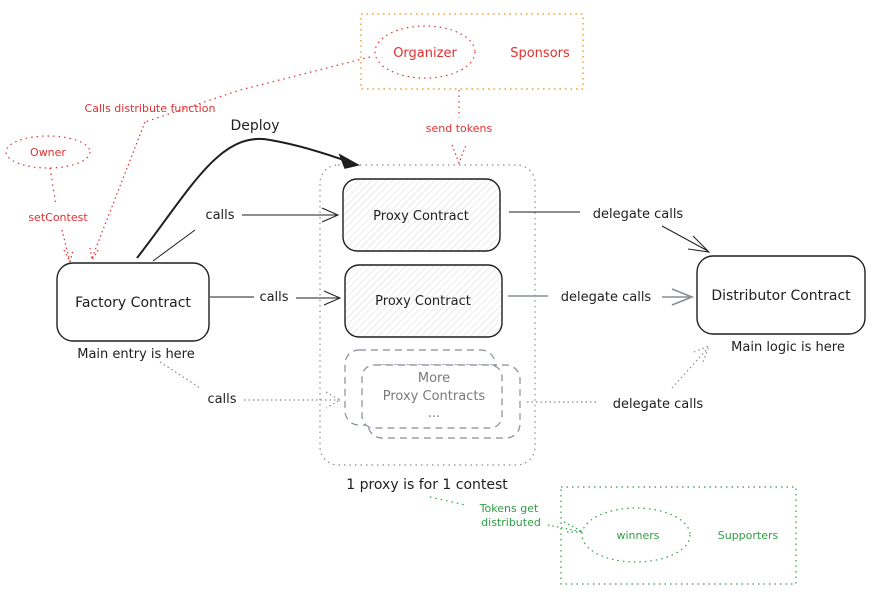 This screenshot has width=881, height=598. I want to click on proxy-contract-1-label: Proxy Contract, so click(421, 216).